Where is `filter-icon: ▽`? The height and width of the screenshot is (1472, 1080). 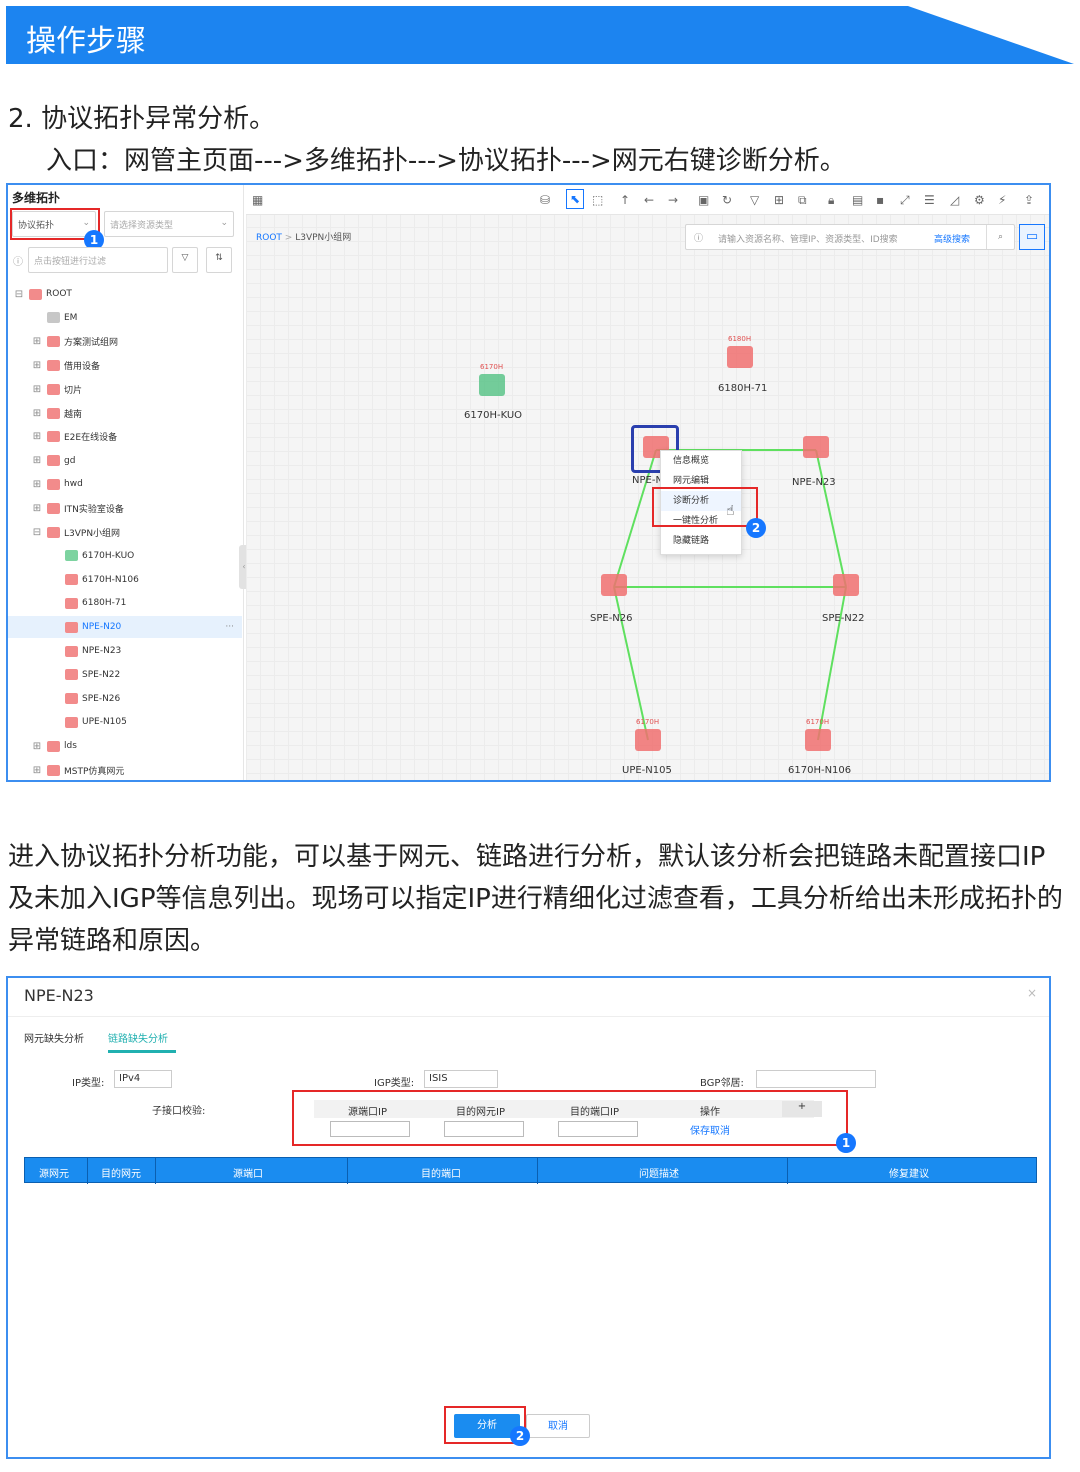
filter-icon: ▽ is located at coordinates (185, 260).